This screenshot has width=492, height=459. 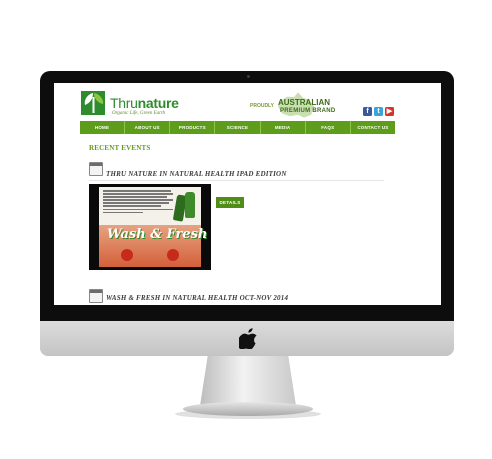 I want to click on event-thumbnail: Wash & Fresh, so click(x=150, y=227).